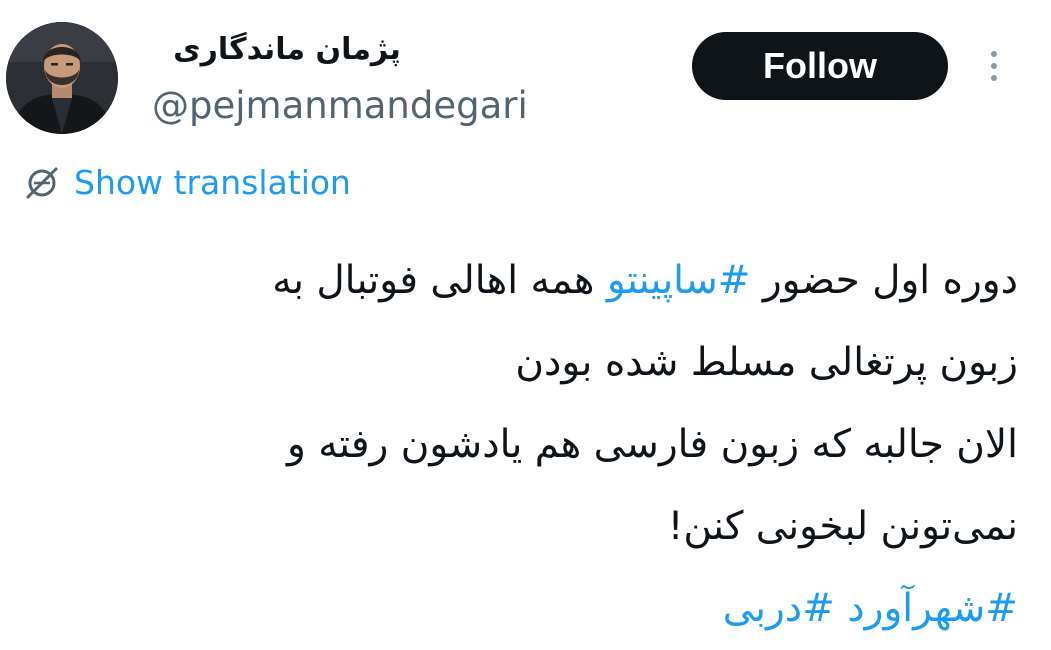 This screenshot has width=1051, height=650. What do you see at coordinates (820, 66) in the screenshot?
I see `follow-button: Follow` at bounding box center [820, 66].